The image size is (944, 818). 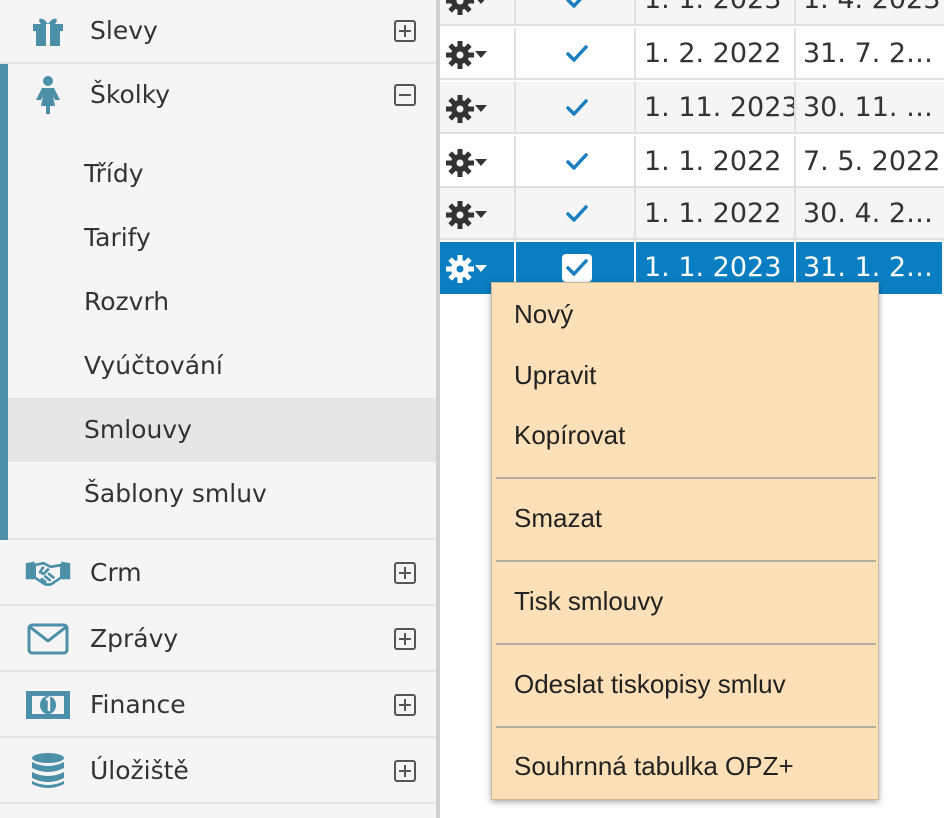 What do you see at coordinates (124, 30) in the screenshot?
I see `sidebar-item-label: Slevy` at bounding box center [124, 30].